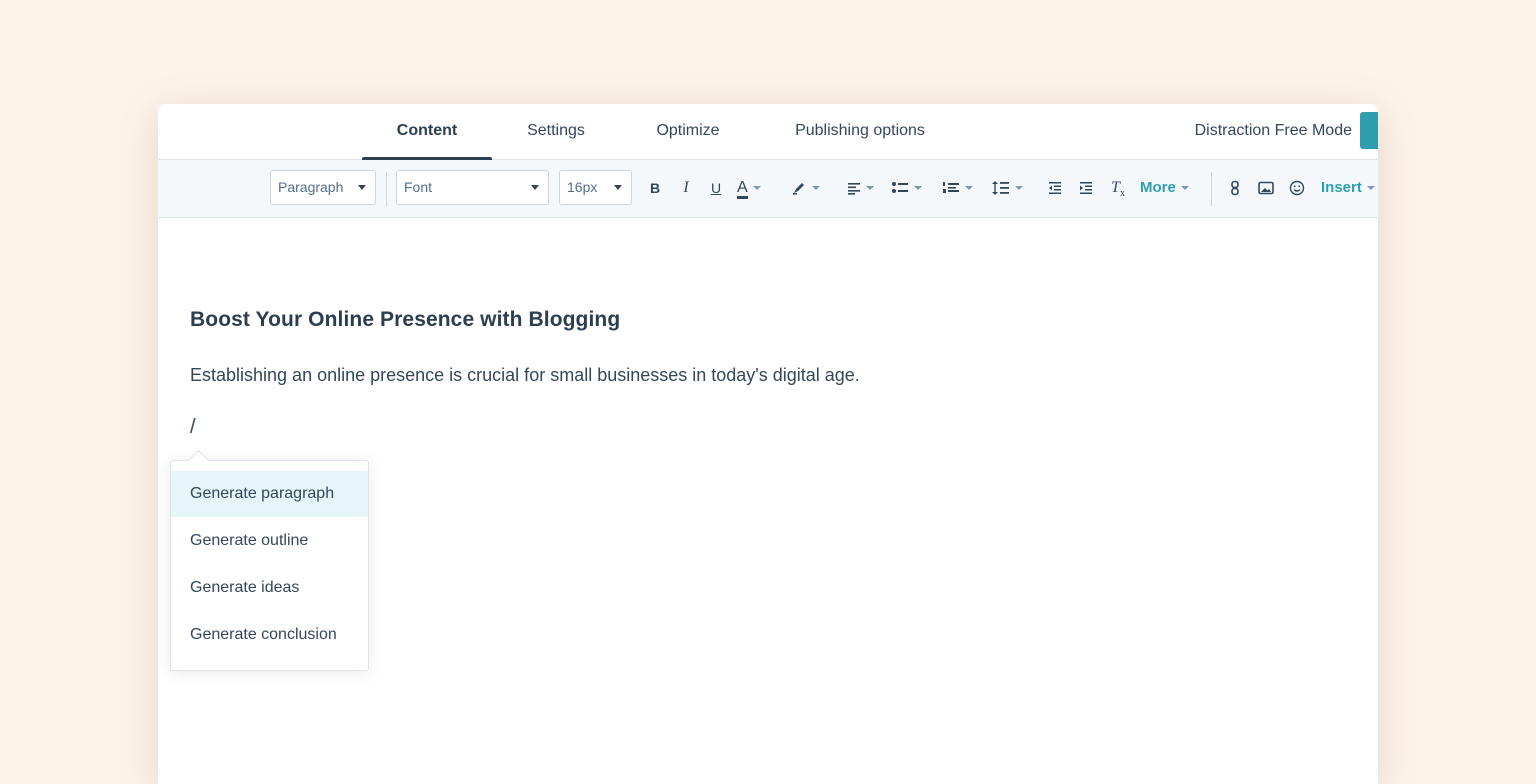  I want to click on more-label: More, so click(1158, 187).